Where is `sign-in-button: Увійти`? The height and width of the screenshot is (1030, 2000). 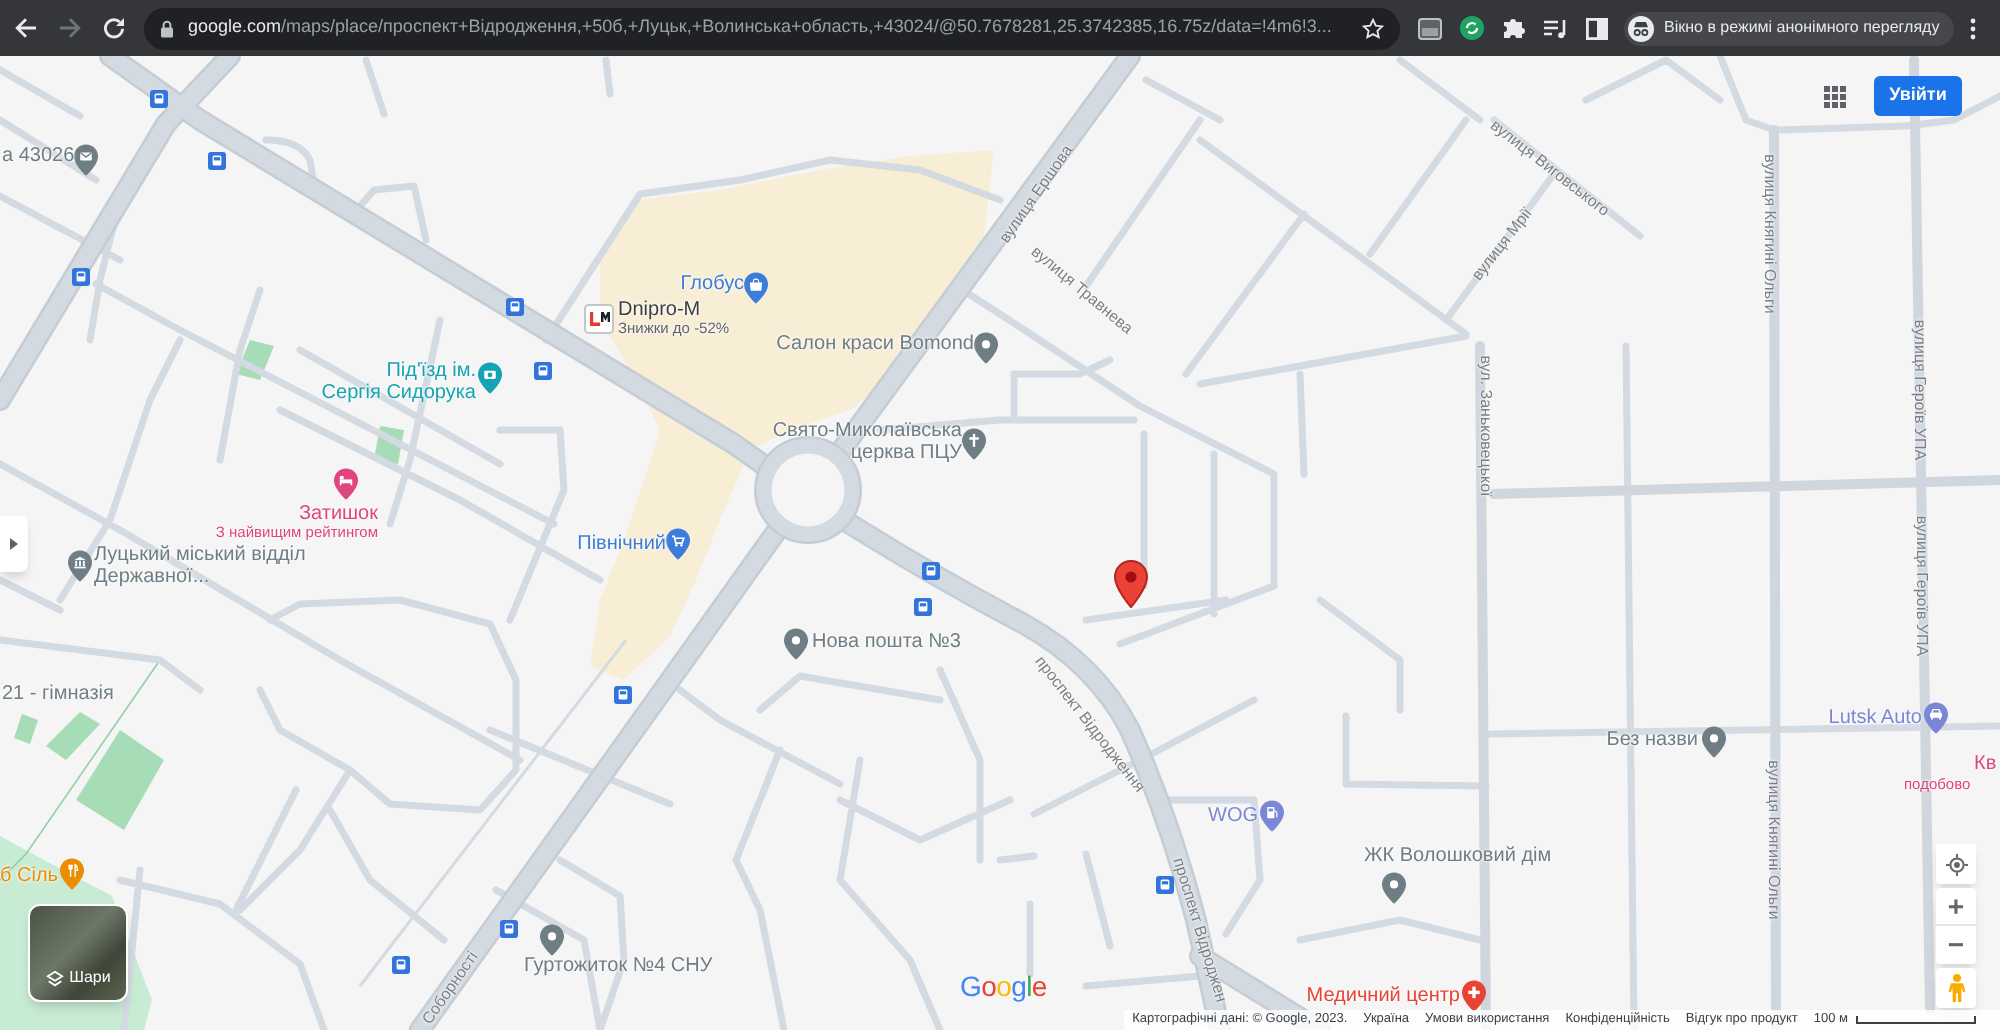
sign-in-button: Увійти is located at coordinates (1918, 96).